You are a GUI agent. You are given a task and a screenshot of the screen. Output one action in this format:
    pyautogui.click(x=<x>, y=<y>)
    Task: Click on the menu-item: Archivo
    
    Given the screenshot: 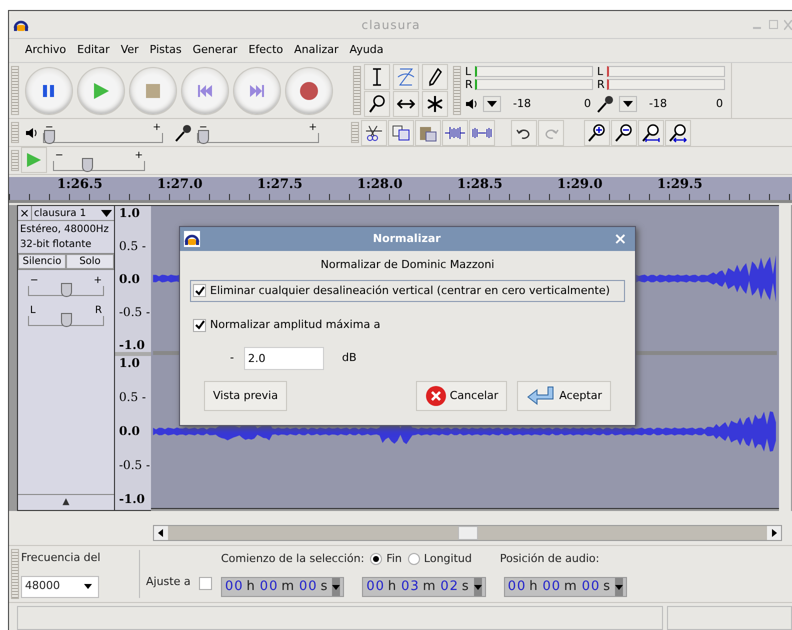 What is the action you would take?
    pyautogui.click(x=45, y=50)
    